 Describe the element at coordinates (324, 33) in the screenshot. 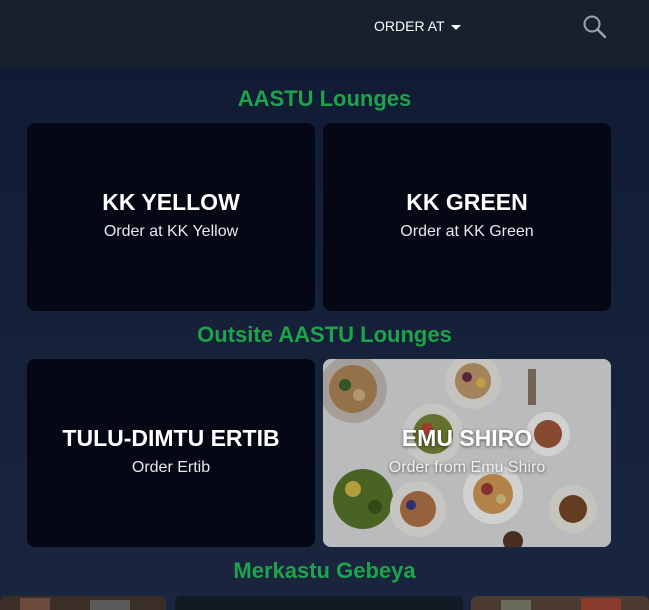

I see `top-navbar: ORDER AT` at that location.